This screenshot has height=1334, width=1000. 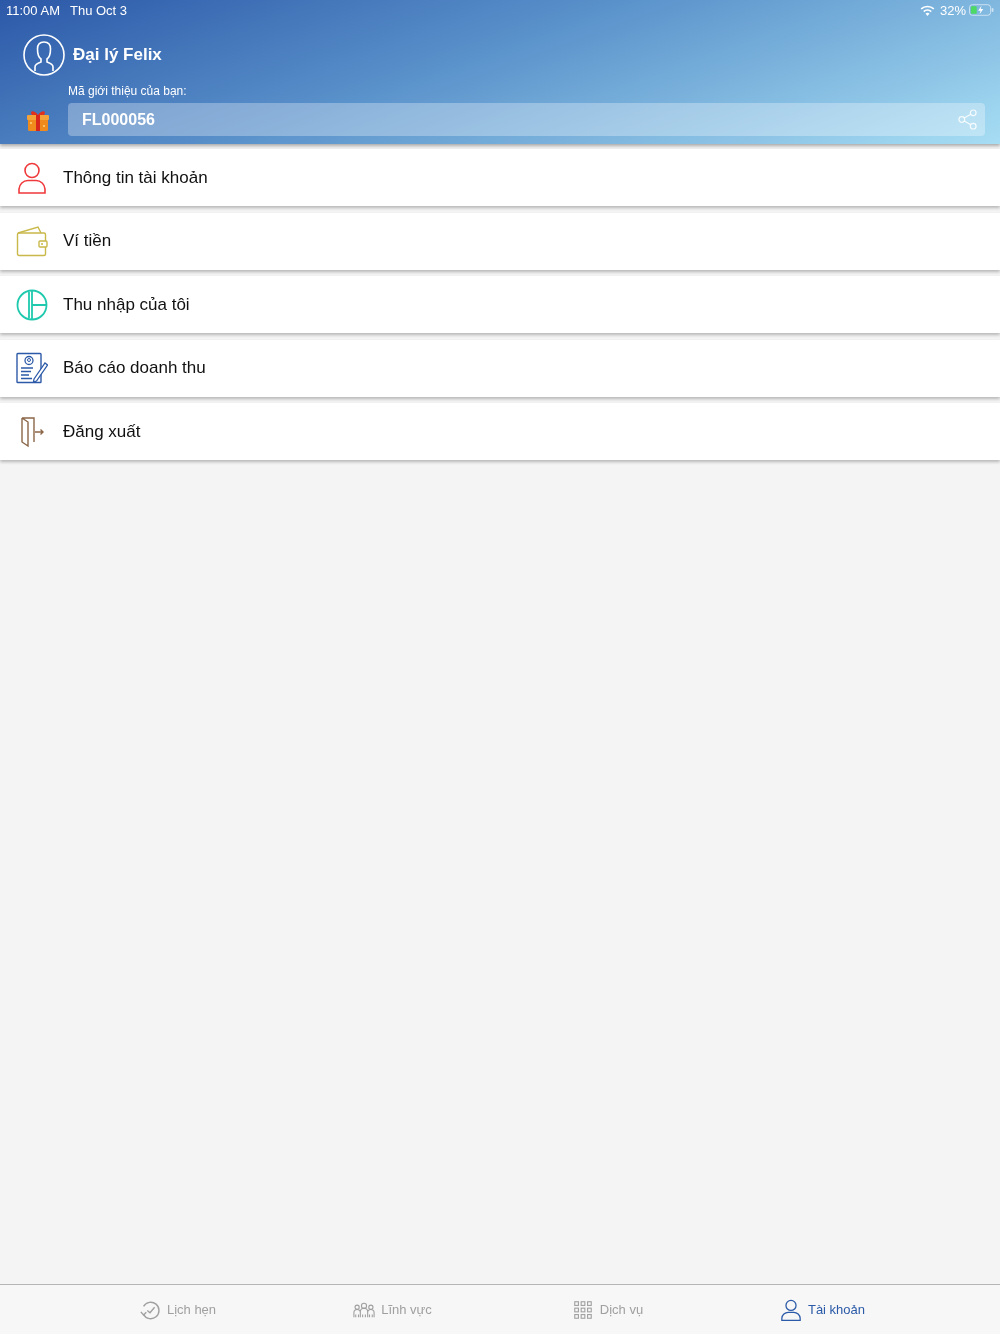 I want to click on tab-item: Tài khoản, so click(x=822, y=1309).